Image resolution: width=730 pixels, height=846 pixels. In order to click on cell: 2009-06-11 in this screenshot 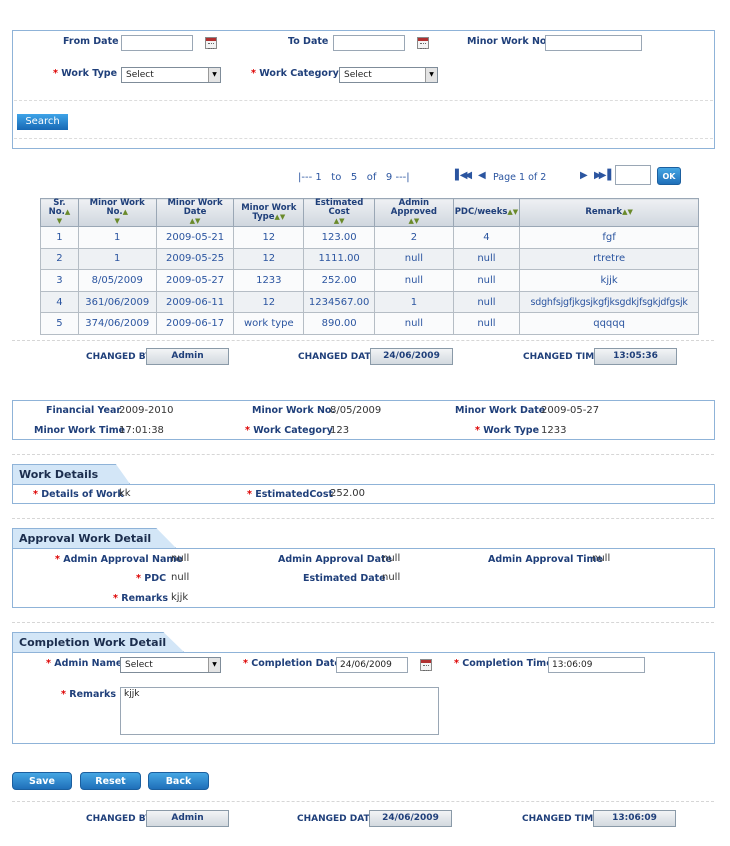, I will do `click(195, 302)`.